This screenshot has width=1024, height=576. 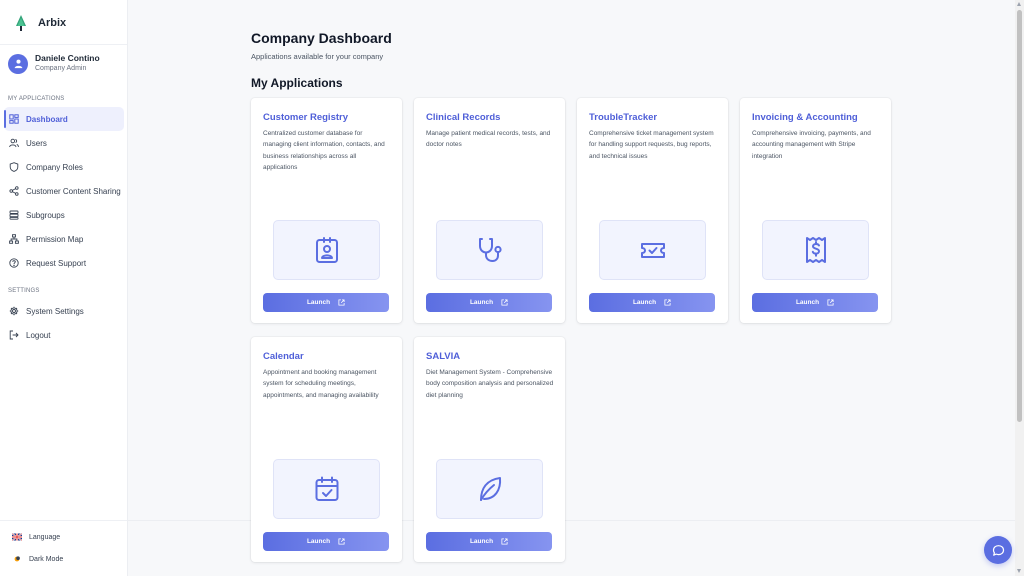 I want to click on sidebar-item-logout: Logout, so click(x=64, y=335).